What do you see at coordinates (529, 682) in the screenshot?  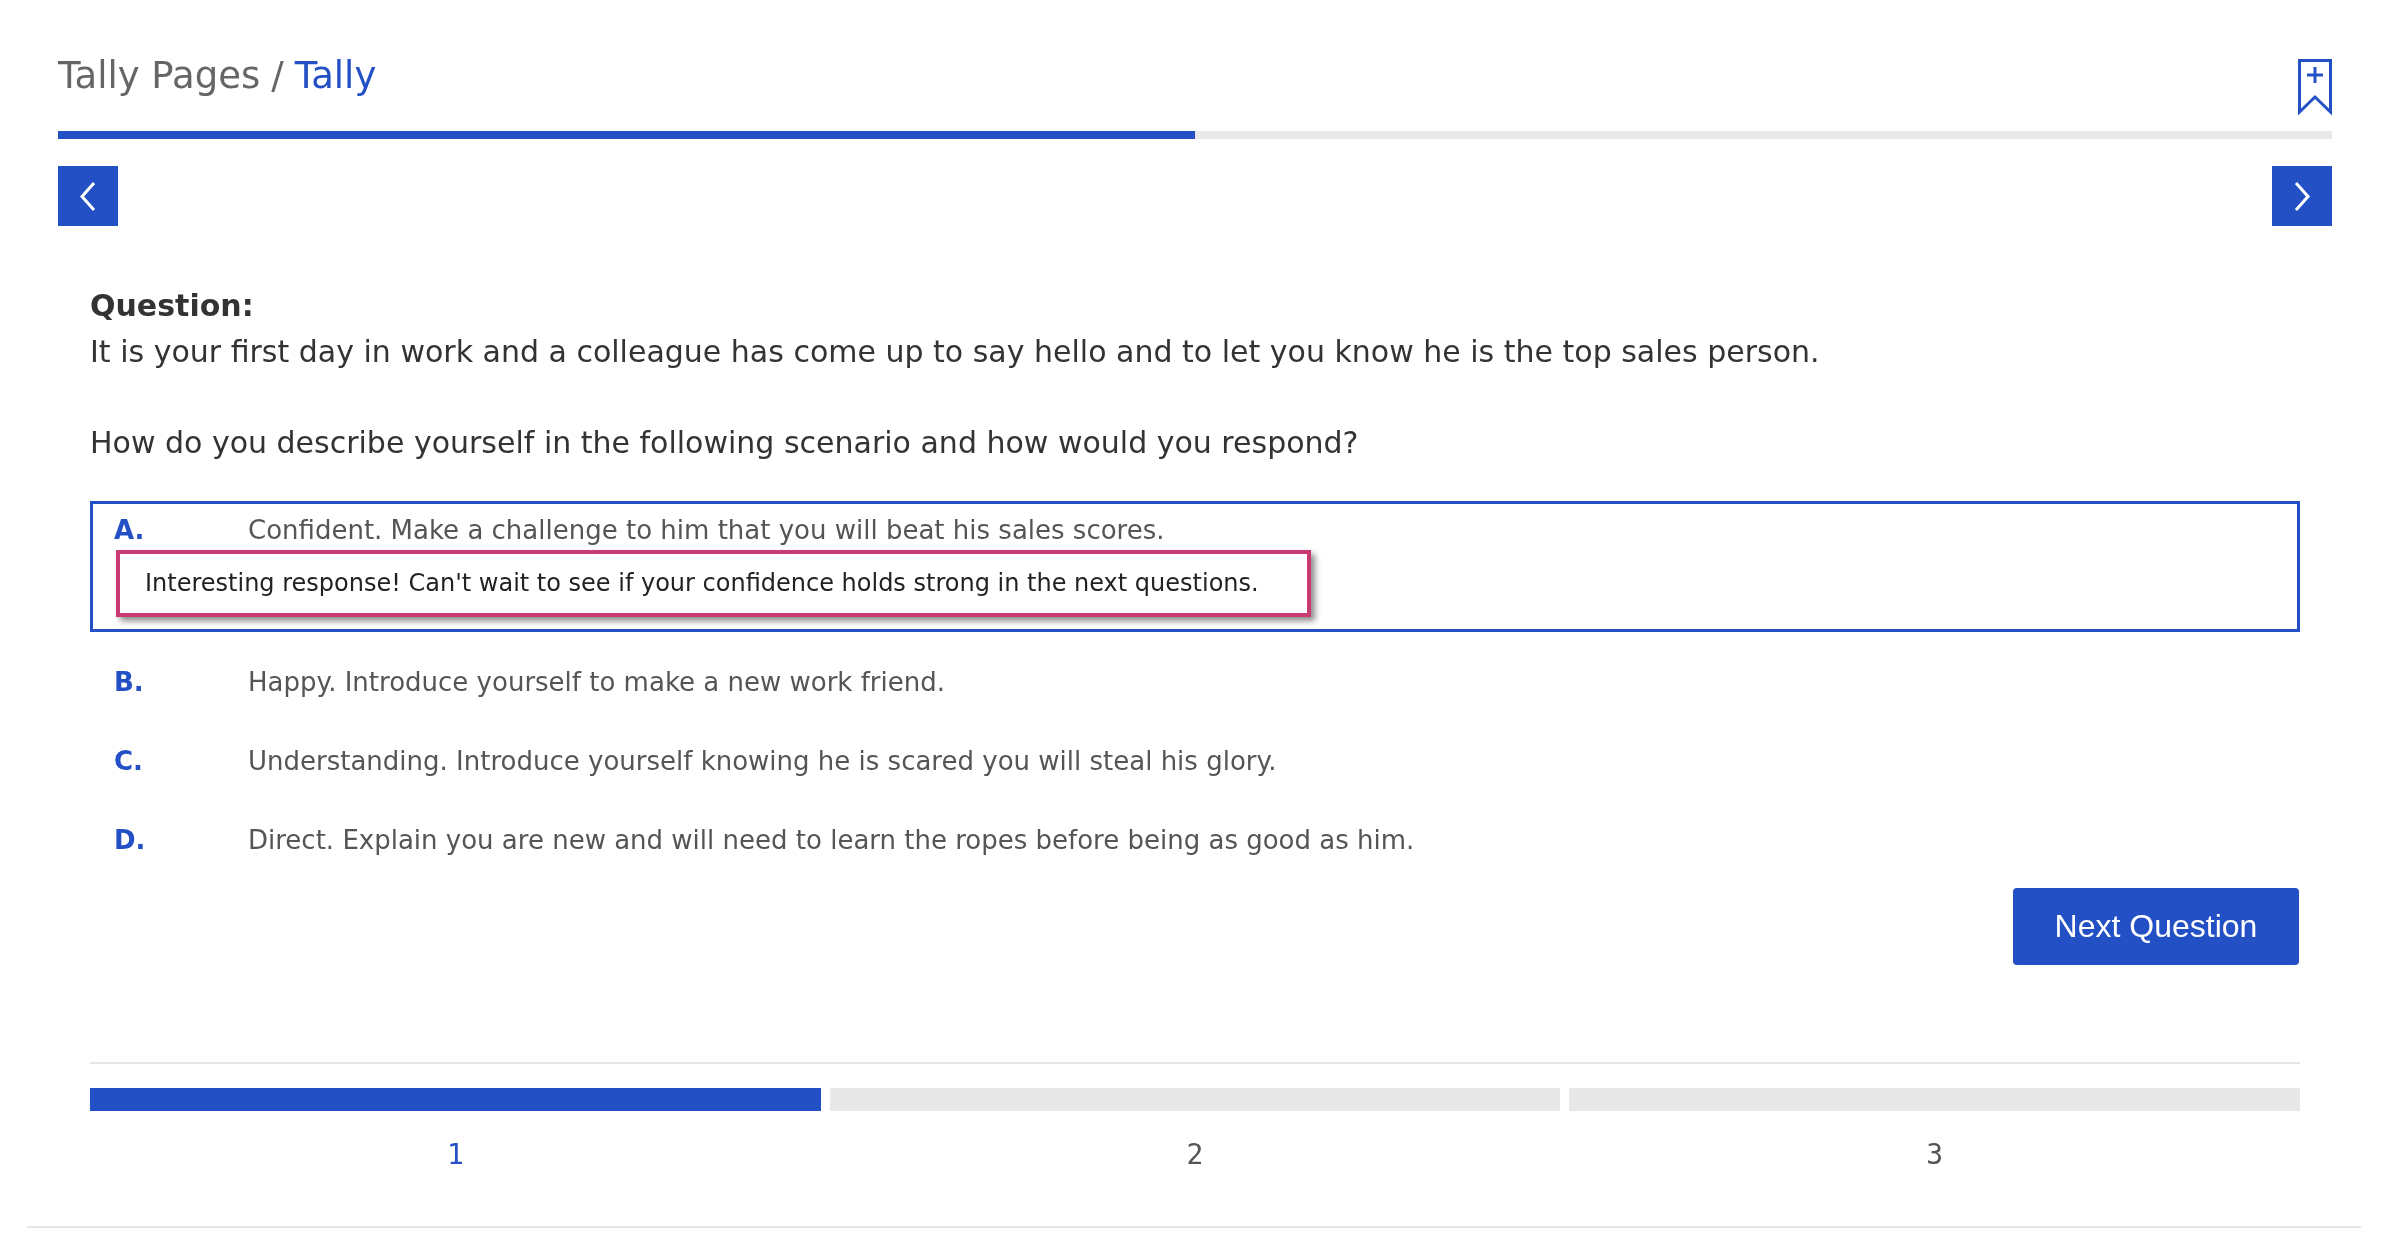 I see `answer-option: B. Happy. Introduce yourself to make a new work friend.` at bounding box center [529, 682].